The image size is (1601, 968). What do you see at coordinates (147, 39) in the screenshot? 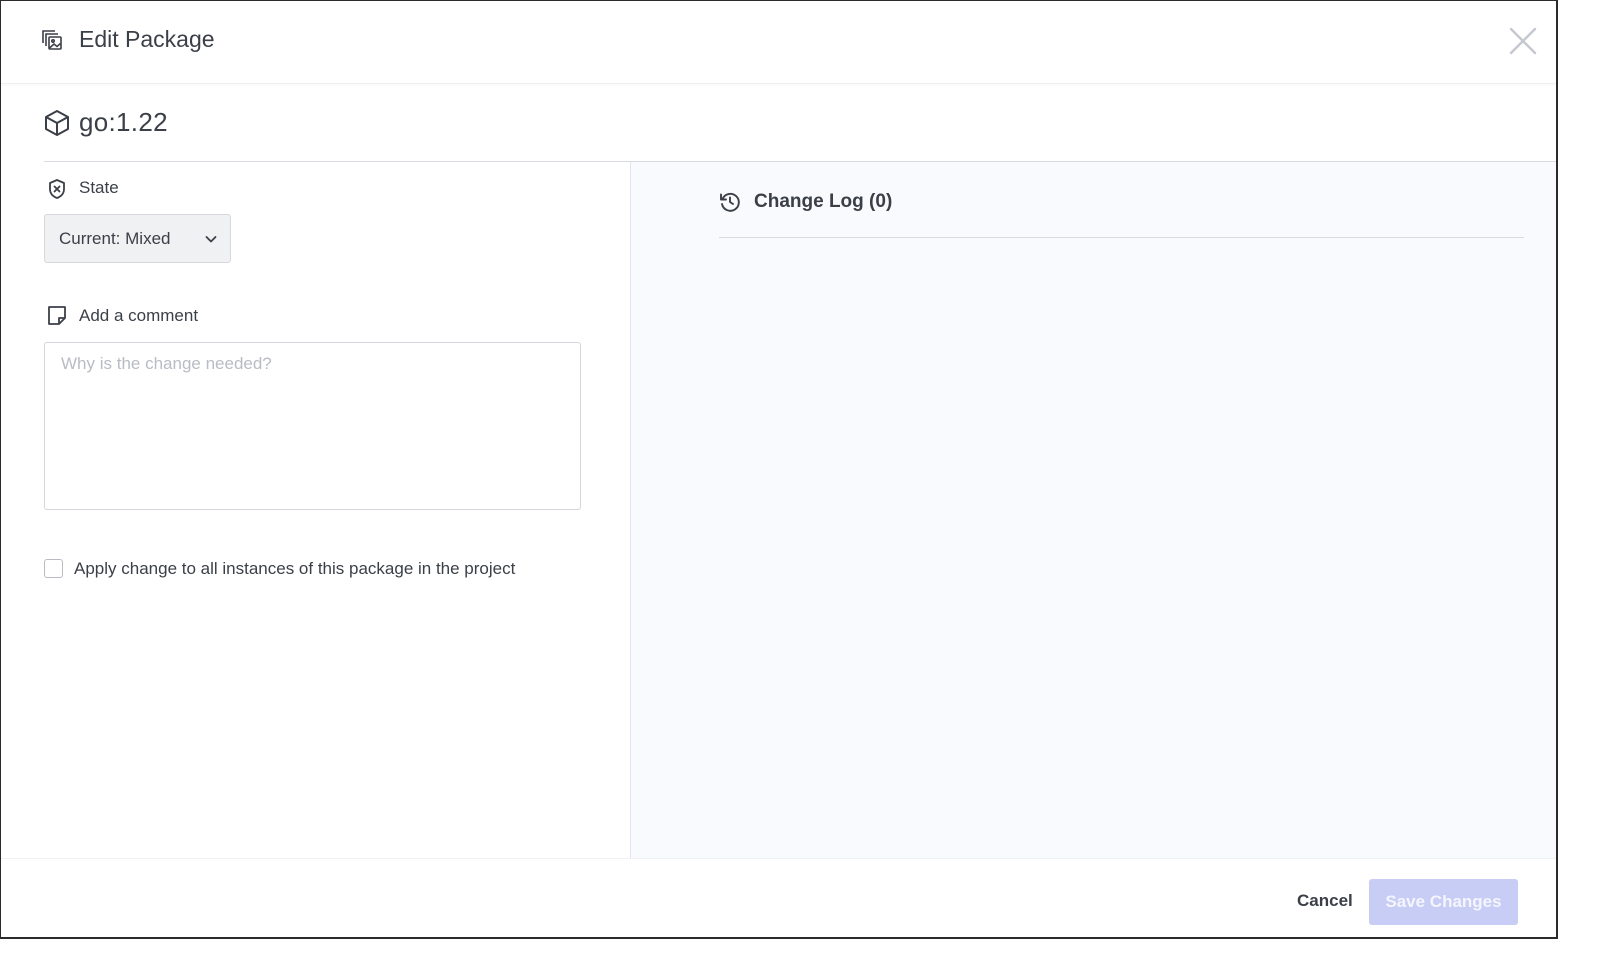
I see `modal-title: Edit Package` at bounding box center [147, 39].